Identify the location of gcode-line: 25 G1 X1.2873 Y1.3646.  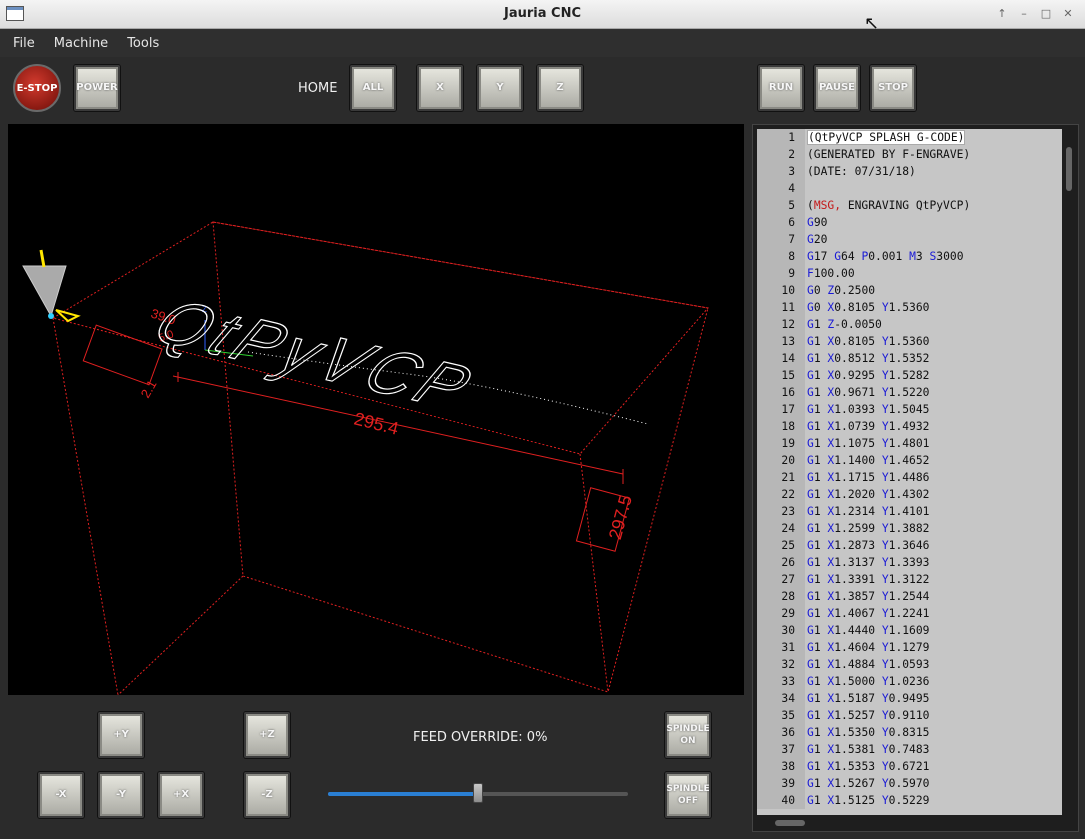
(909, 545).